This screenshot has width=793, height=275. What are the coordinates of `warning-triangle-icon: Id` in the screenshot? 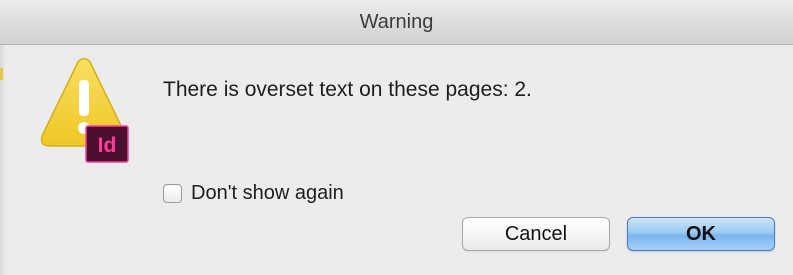 It's located at (84, 110).